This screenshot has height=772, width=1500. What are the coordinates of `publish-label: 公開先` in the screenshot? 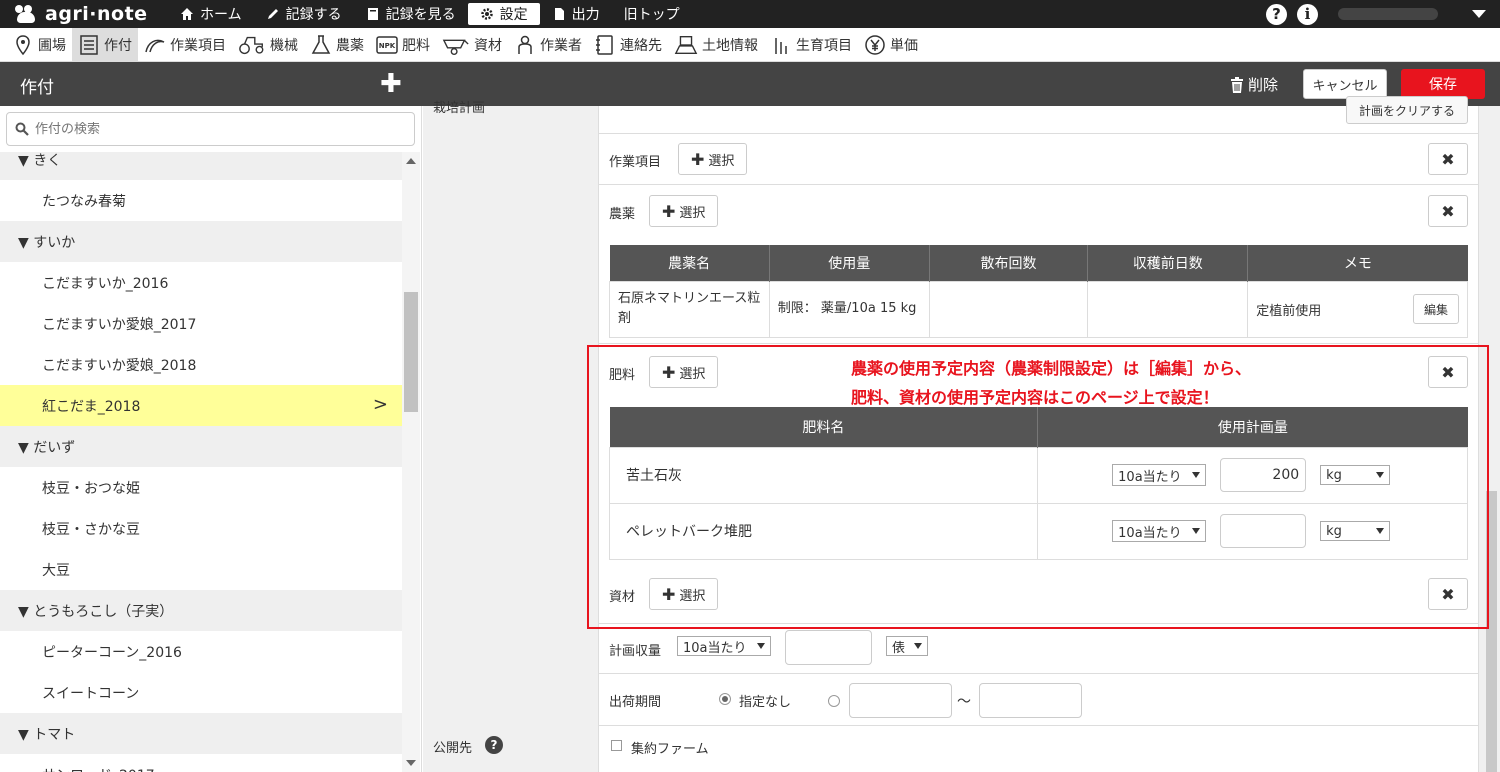 It's located at (453, 748).